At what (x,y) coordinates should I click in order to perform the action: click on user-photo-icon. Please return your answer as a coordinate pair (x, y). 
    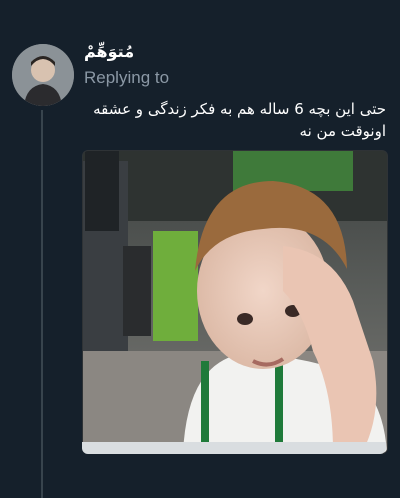
    Looking at the image, I should click on (43, 75).